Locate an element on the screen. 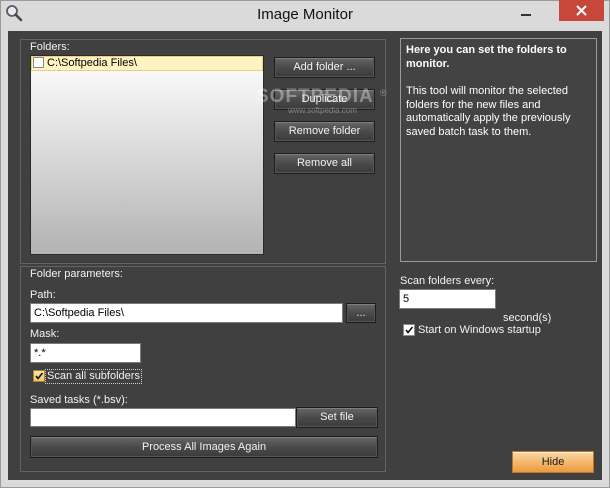  remove-folder-button: Remove folder is located at coordinates (324, 131).